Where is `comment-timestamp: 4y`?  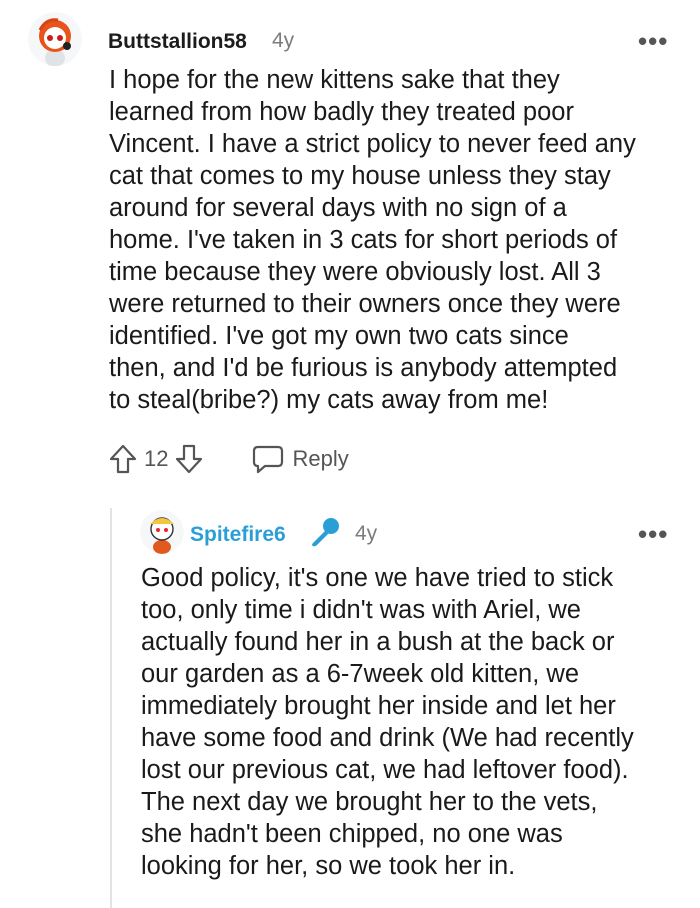
comment-timestamp: 4y is located at coordinates (283, 40).